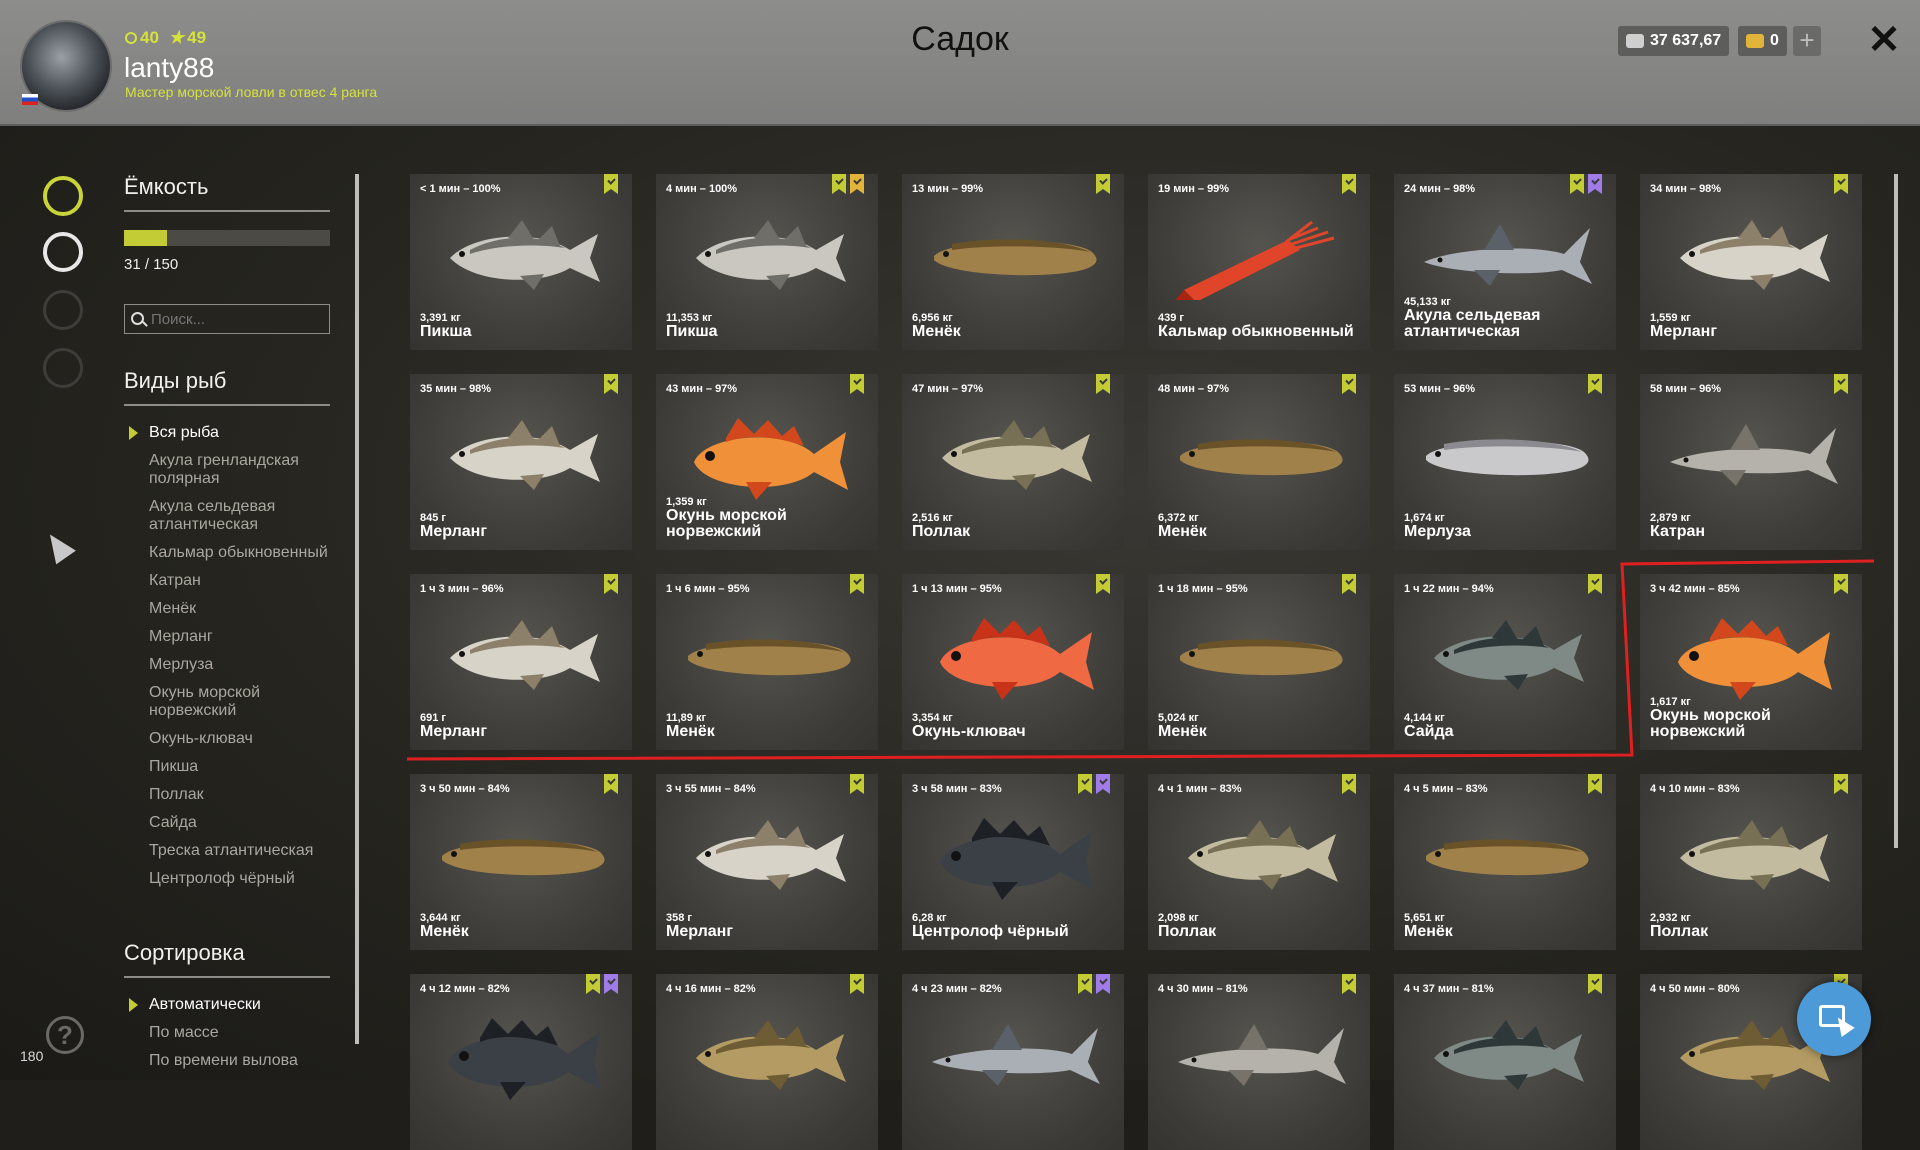  What do you see at coordinates (1140, 660) in the screenshot?
I see `highlight-outline` at bounding box center [1140, 660].